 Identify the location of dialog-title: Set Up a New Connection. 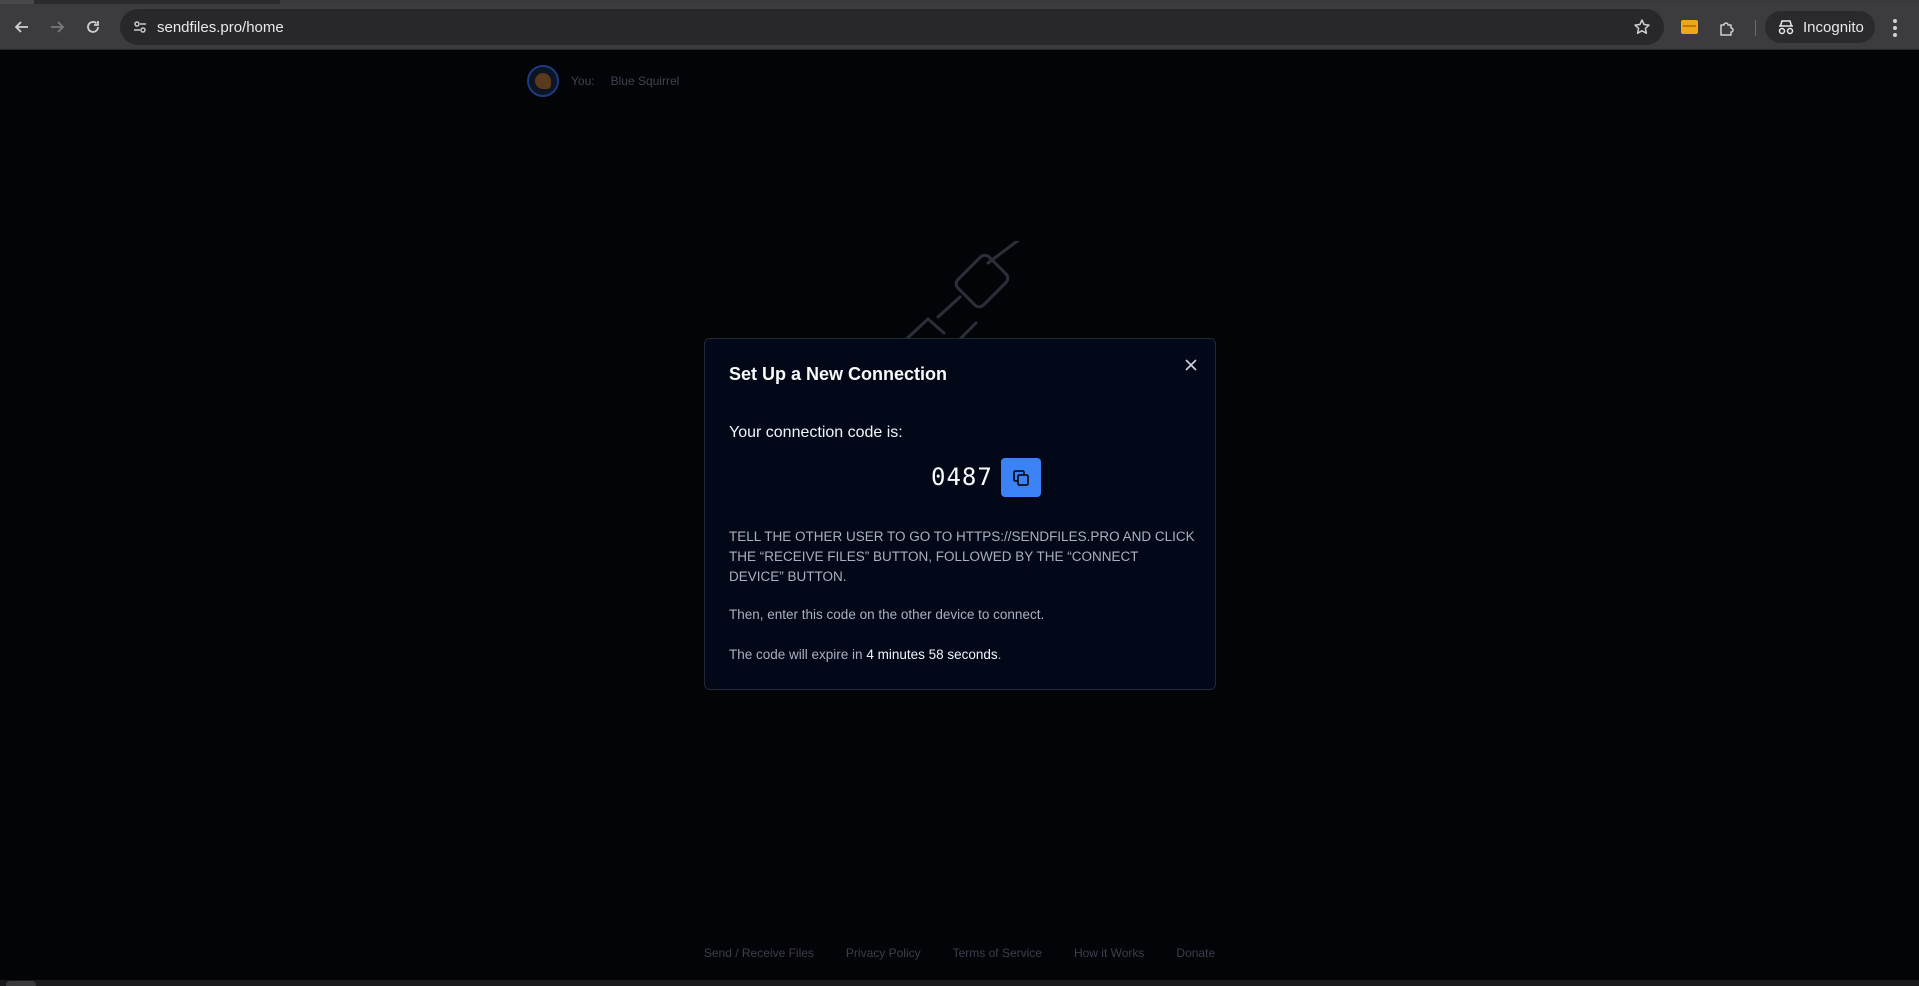
(838, 374).